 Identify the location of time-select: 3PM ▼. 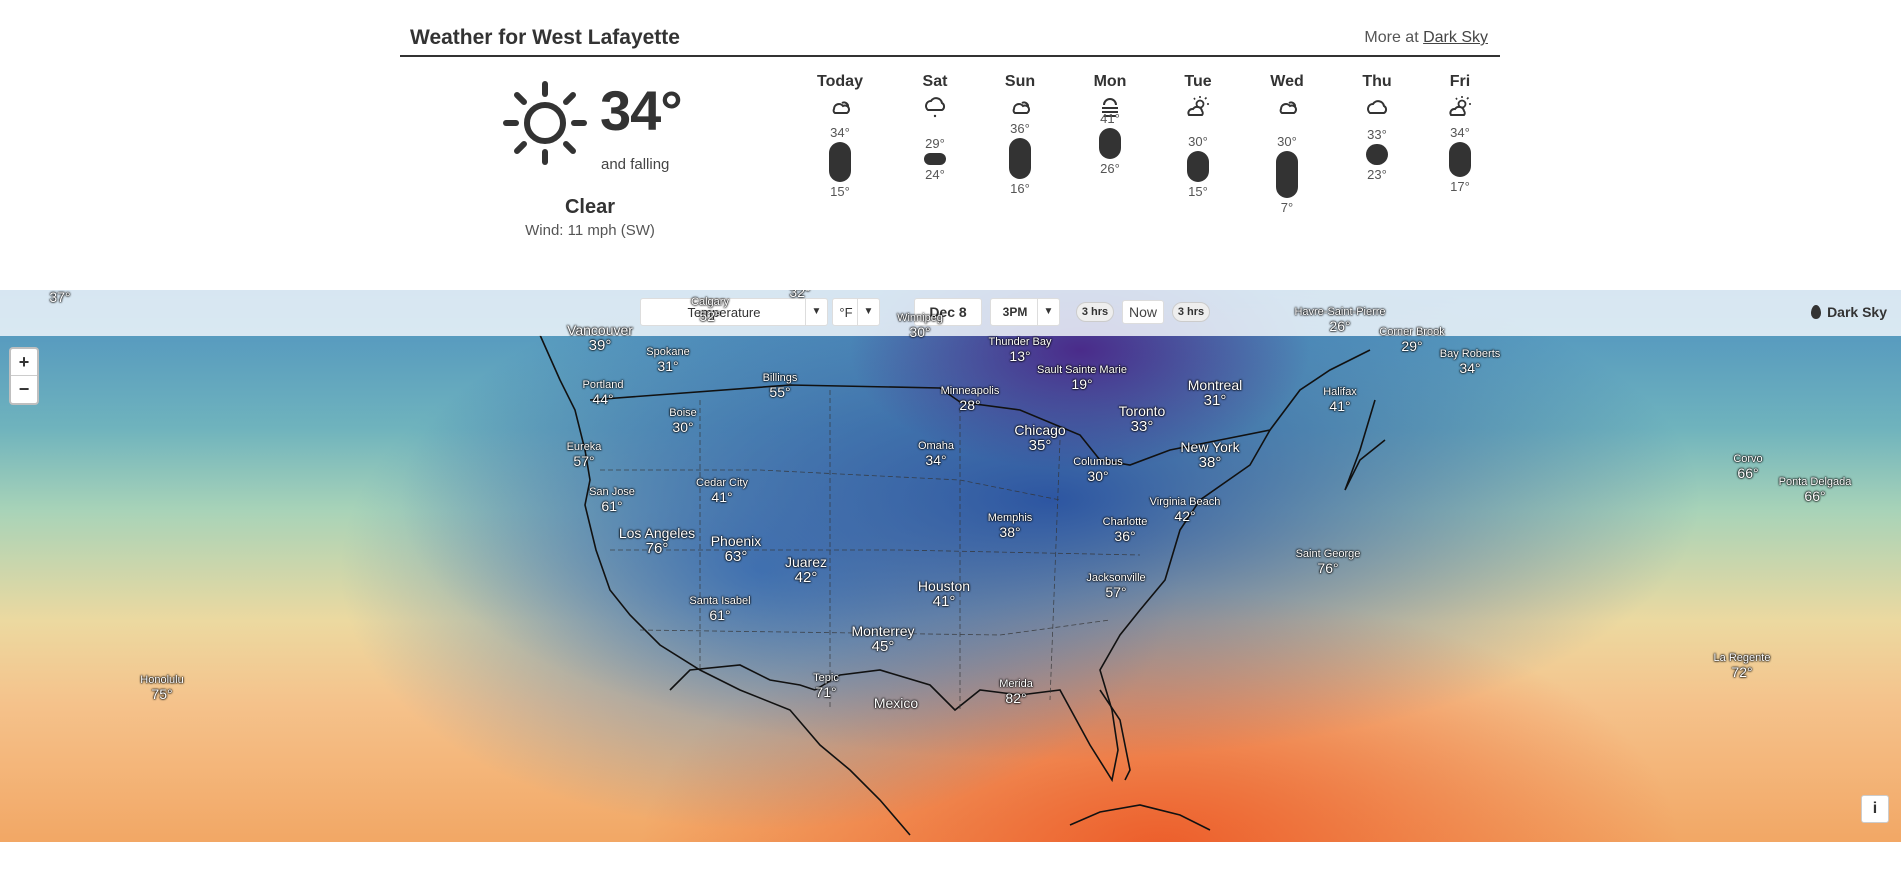
(1025, 312).